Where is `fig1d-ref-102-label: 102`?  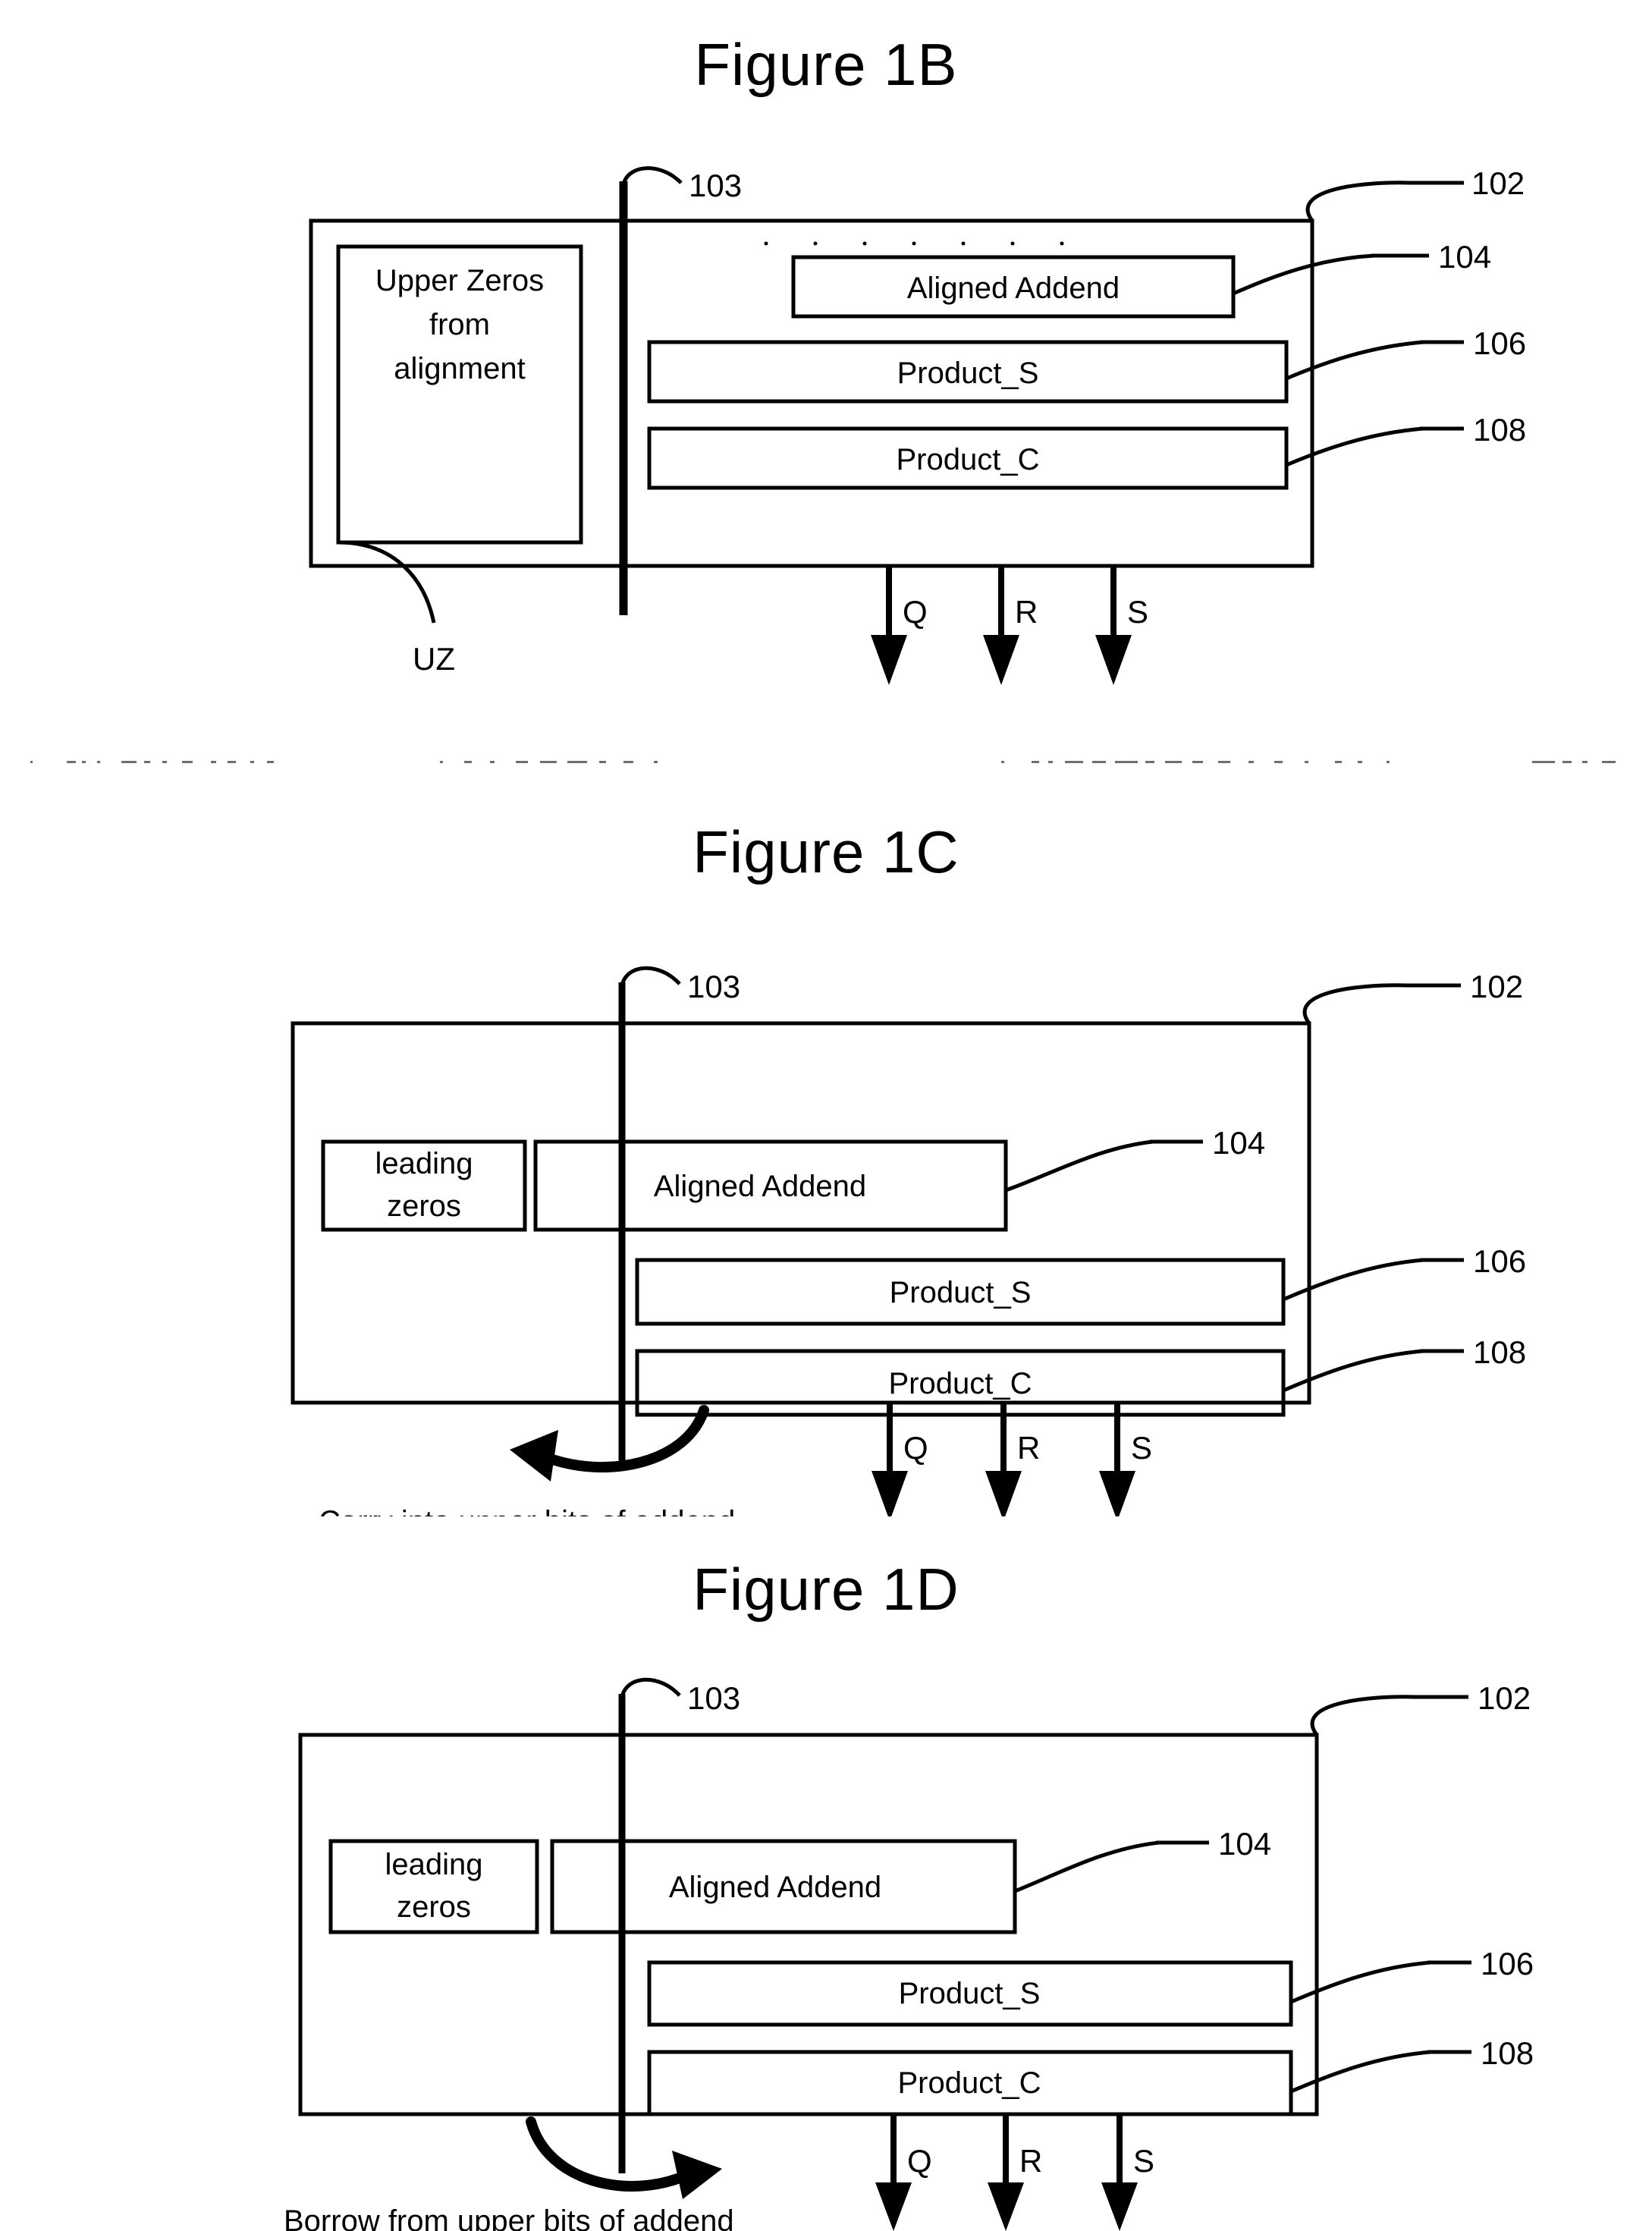 fig1d-ref-102-label: 102 is located at coordinates (1505, 1698).